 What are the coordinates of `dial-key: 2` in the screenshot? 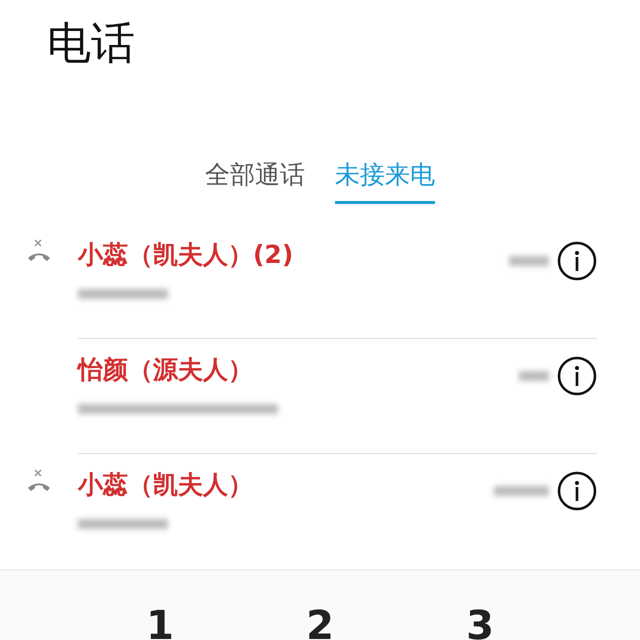 It's located at (320, 622).